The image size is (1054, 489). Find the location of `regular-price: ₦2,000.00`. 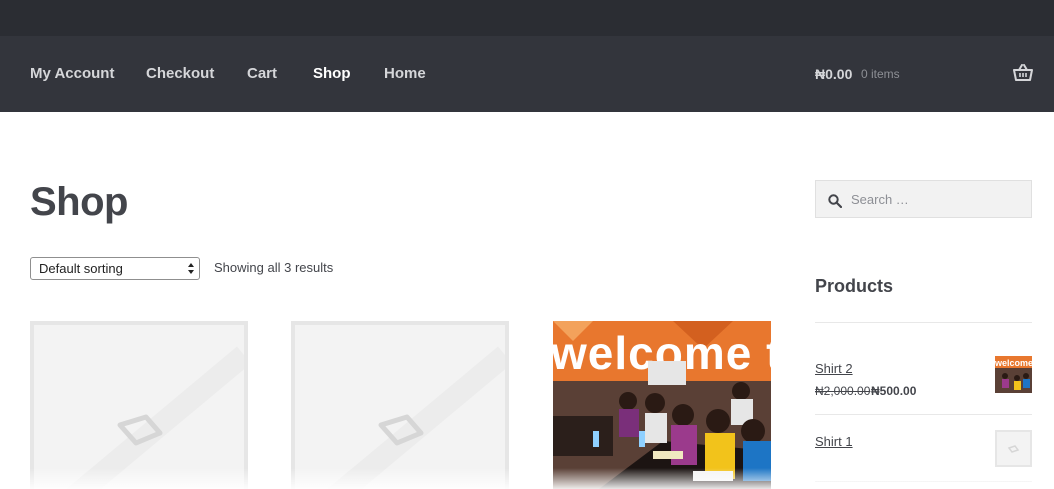

regular-price: ₦2,000.00 is located at coordinates (843, 391).